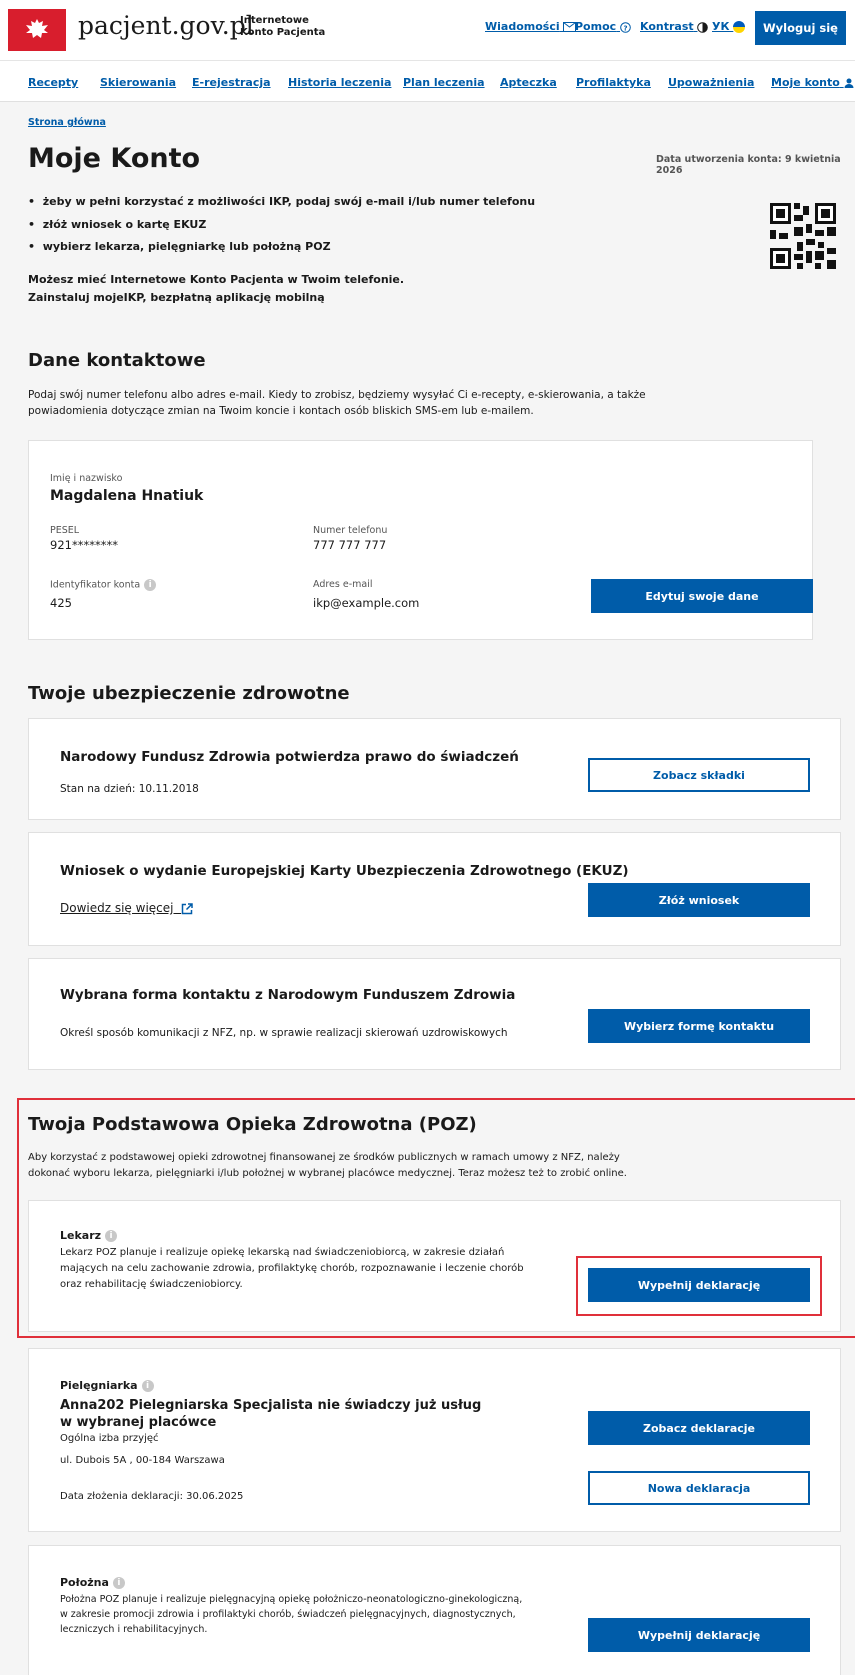 This screenshot has width=855, height=1675. Describe the element at coordinates (117, 224) in the screenshot. I see `bullet-item: • złóż wniosek o kartę EKUZ` at that location.